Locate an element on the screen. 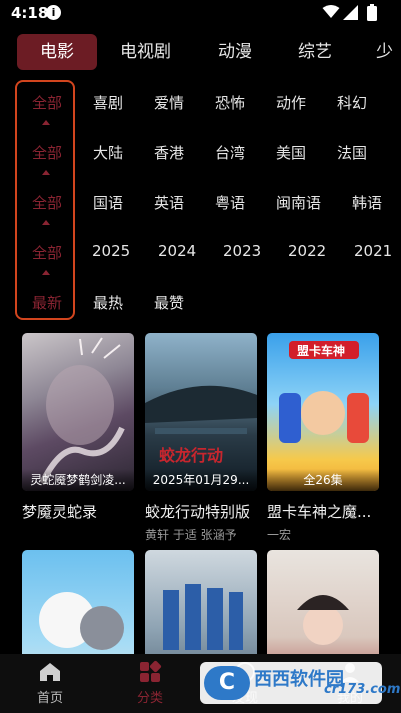  tab-anime: 动漫 is located at coordinates (235, 52).